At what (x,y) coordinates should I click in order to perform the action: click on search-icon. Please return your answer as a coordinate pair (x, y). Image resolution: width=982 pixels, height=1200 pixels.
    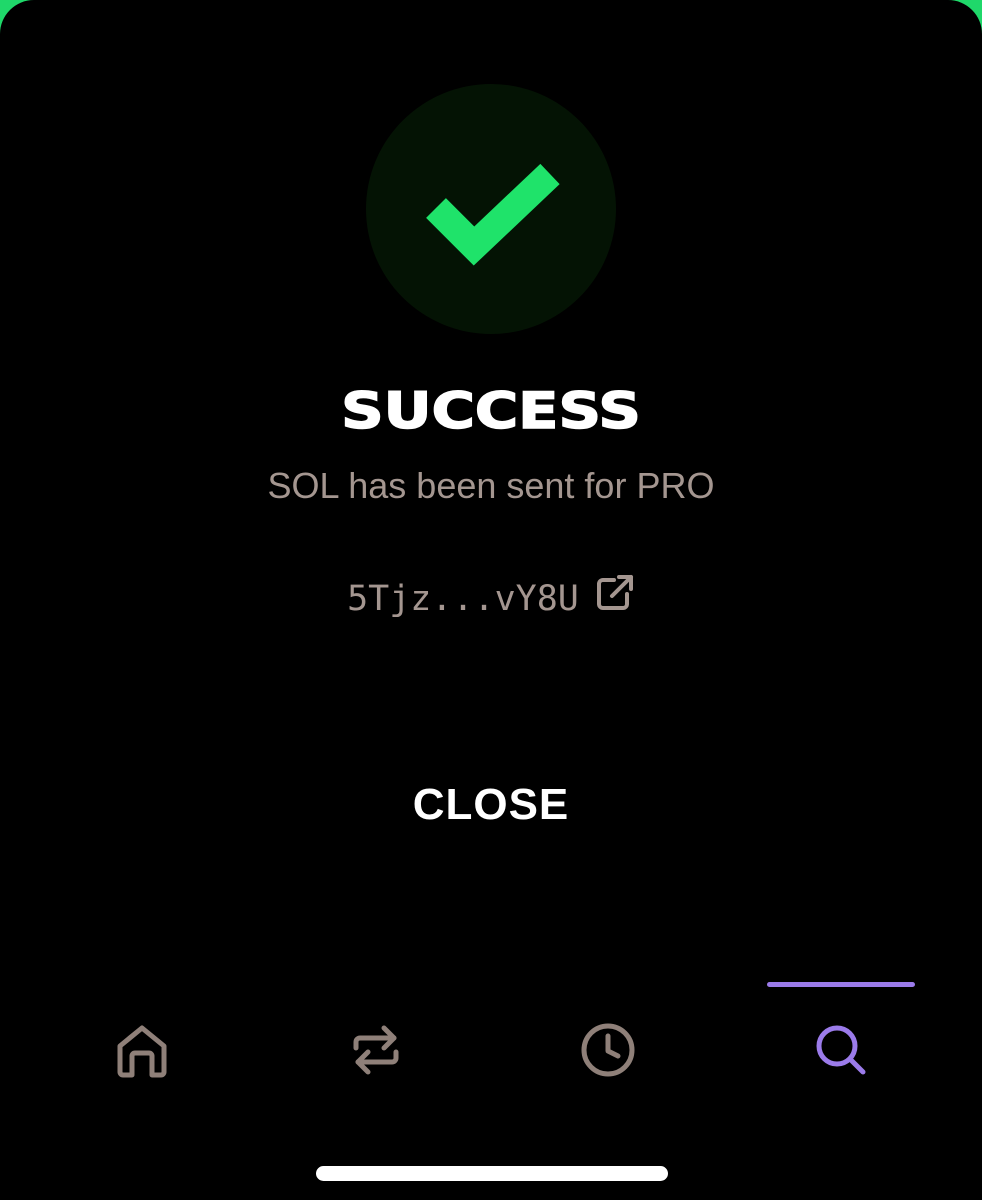
    Looking at the image, I should click on (841, 1050).